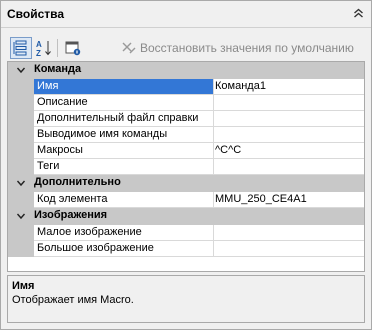 The image size is (372, 330). I want to click on reset-defaults-button: Восстановить значения по умолчанию, so click(237, 48).